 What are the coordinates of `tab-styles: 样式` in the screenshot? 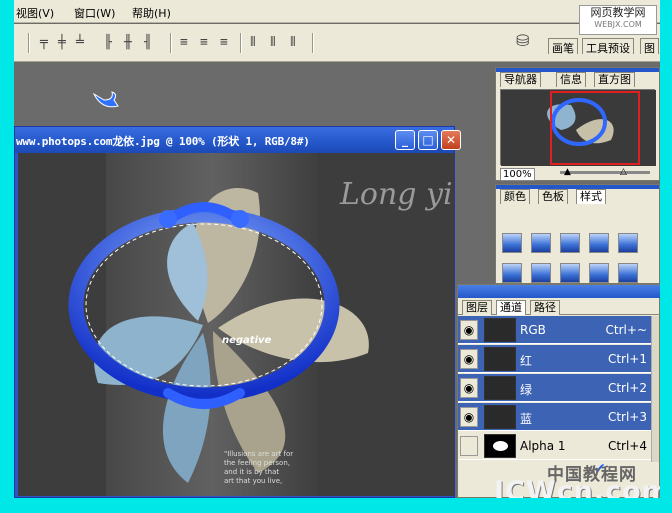 It's located at (591, 196).